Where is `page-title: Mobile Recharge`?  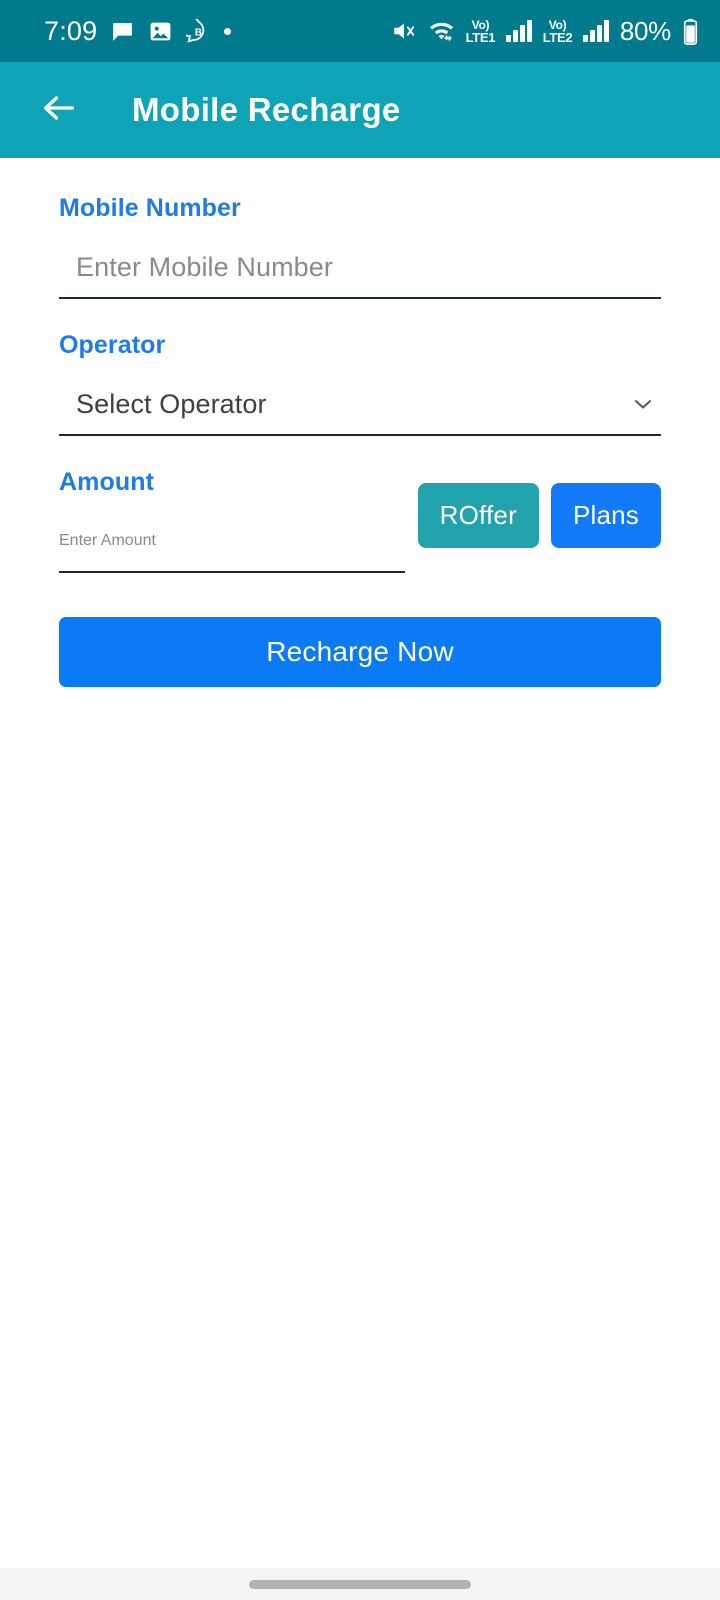 page-title: Mobile Recharge is located at coordinates (266, 109).